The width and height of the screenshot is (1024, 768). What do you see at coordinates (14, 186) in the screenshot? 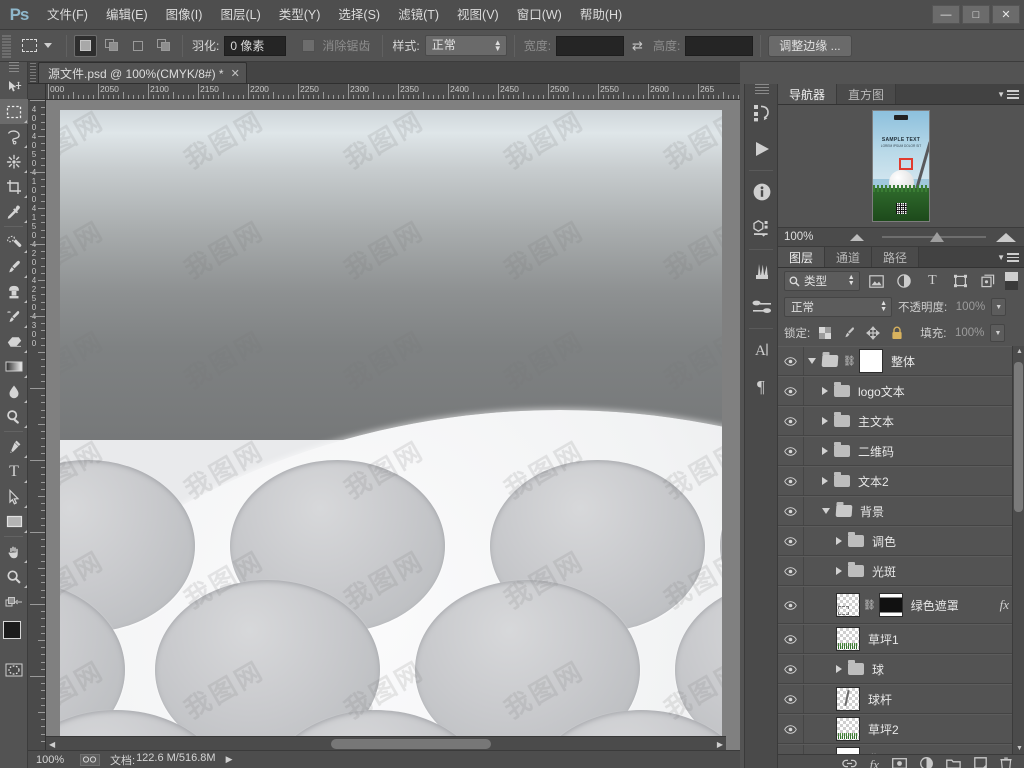
I see `crop-tool-icon` at bounding box center [14, 186].